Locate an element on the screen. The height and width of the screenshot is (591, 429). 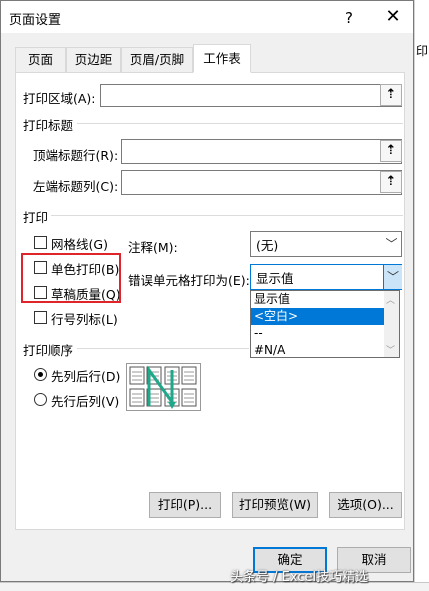
close-button: ✕ is located at coordinates (393, 17).